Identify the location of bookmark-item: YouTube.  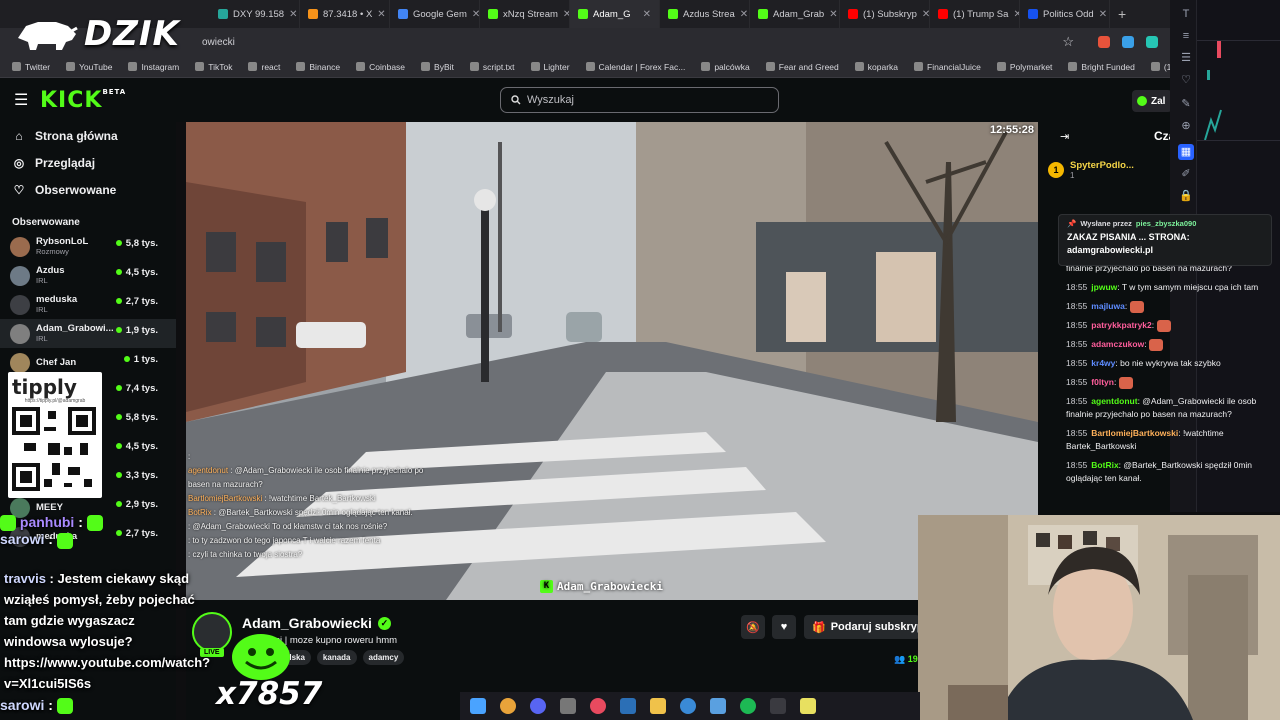
(89, 67).